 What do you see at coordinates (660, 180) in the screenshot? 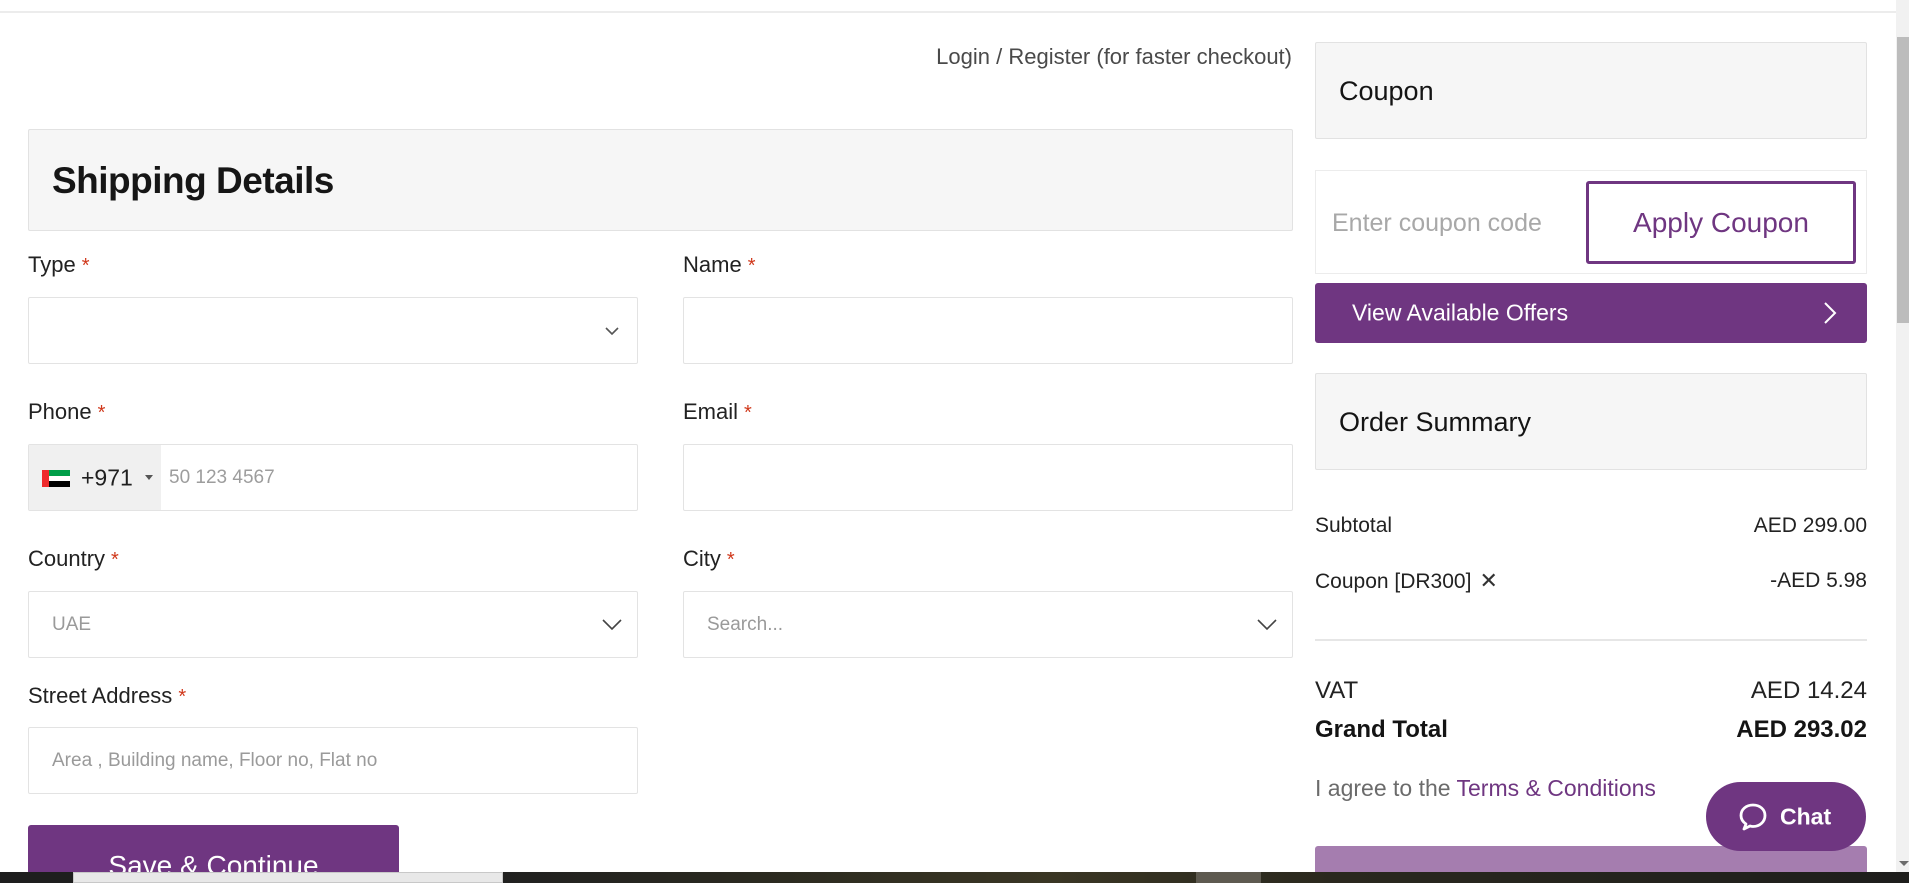
I see `shipping-details-header: Shipping Details` at bounding box center [660, 180].